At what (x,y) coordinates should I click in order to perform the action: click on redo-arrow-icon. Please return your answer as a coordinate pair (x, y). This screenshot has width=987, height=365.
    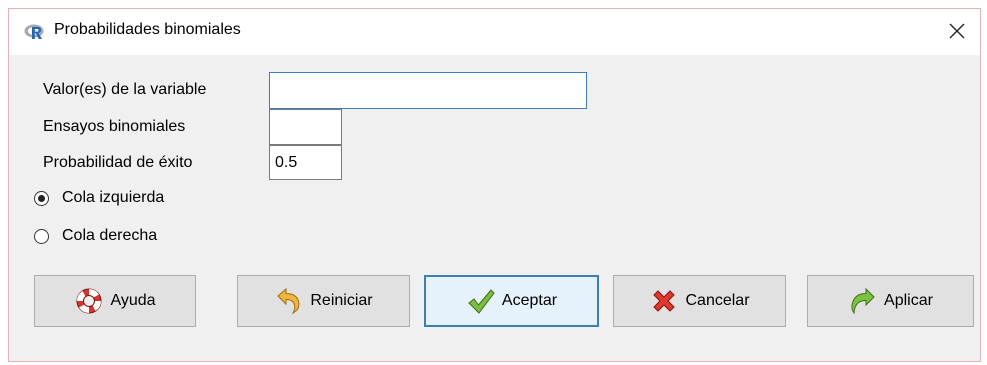
    Looking at the image, I should click on (863, 301).